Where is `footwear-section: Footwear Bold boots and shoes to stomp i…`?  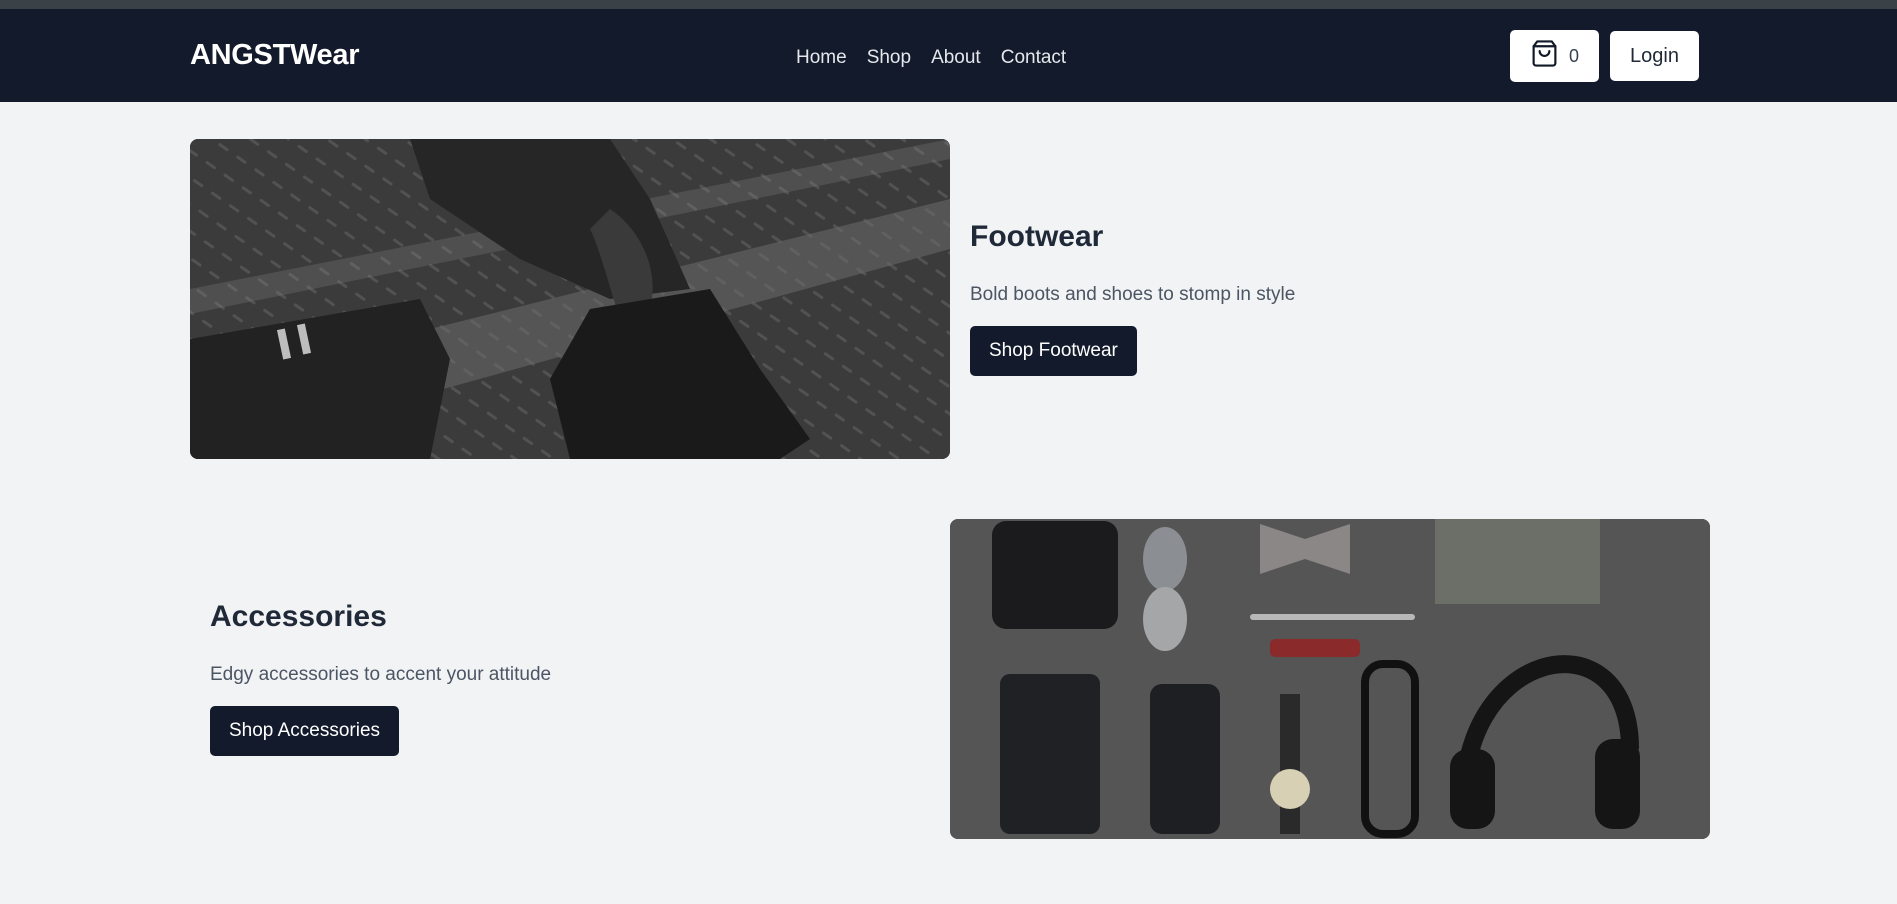 footwear-section: Footwear Bold boots and shoes to stomp i… is located at coordinates (1132, 298).